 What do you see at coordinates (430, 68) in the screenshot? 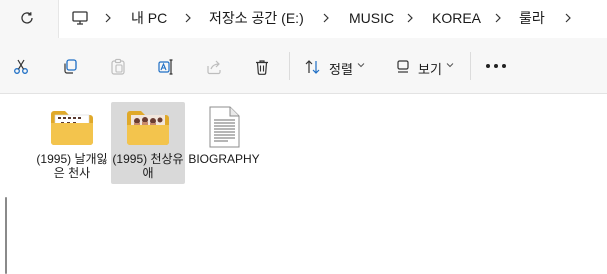
I see `view-label: 보기` at bounding box center [430, 68].